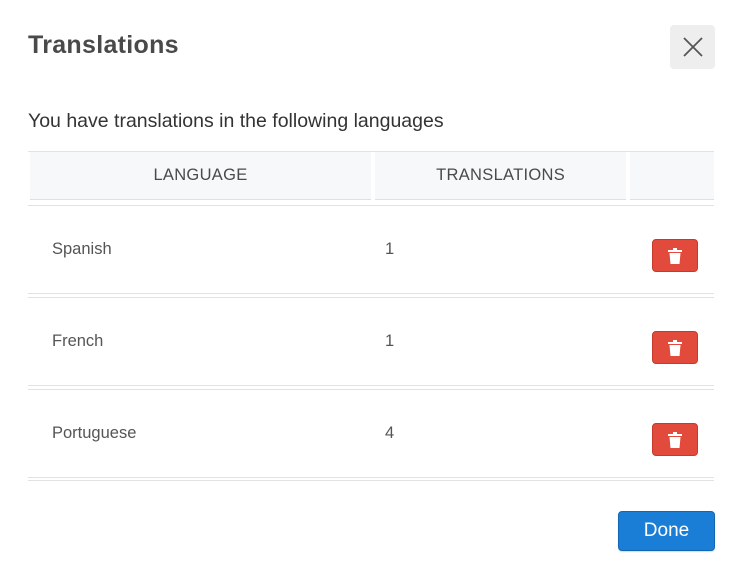 This screenshot has height=577, width=734. I want to click on close-icon, so click(692, 47).